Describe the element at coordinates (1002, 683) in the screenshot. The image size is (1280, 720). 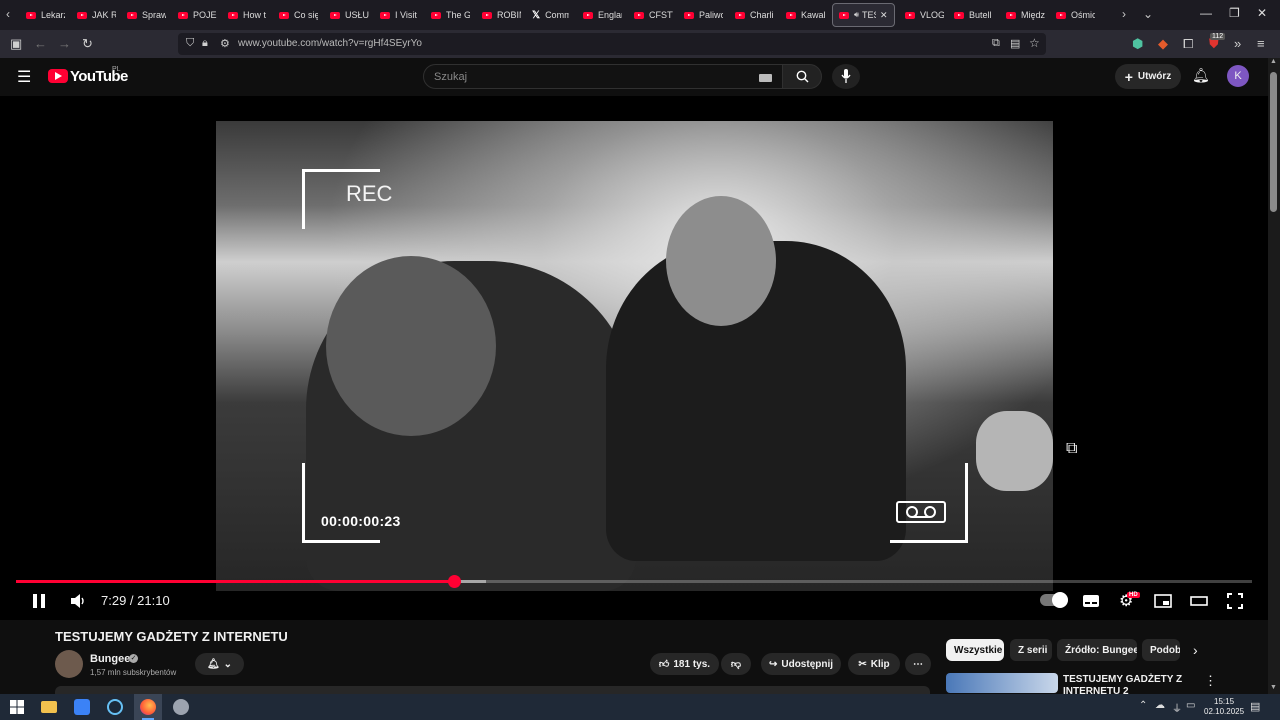
I see `related-video-thumbnail` at that location.